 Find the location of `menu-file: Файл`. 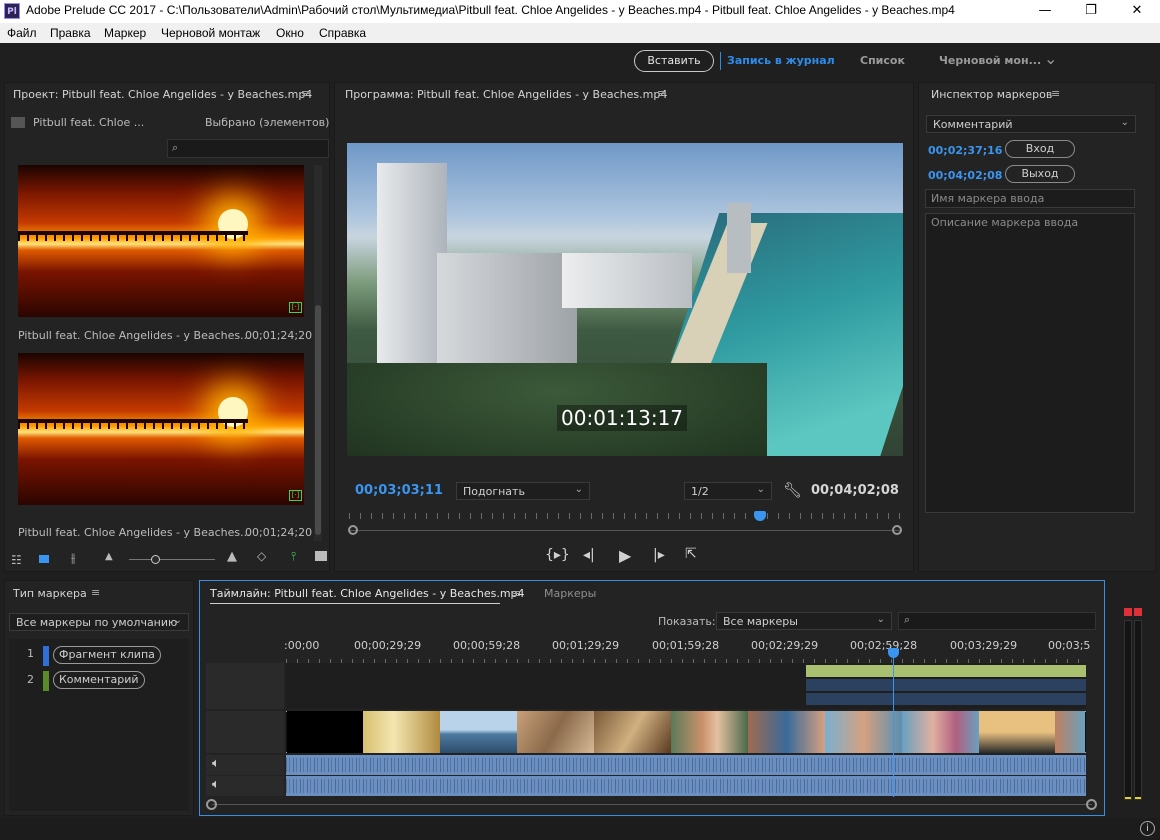

menu-file: Файл is located at coordinates (22, 33).